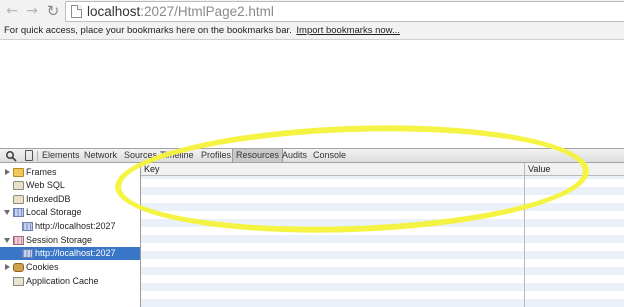  What do you see at coordinates (41, 172) in the screenshot?
I see `sidebar-item-label: Frames` at bounding box center [41, 172].